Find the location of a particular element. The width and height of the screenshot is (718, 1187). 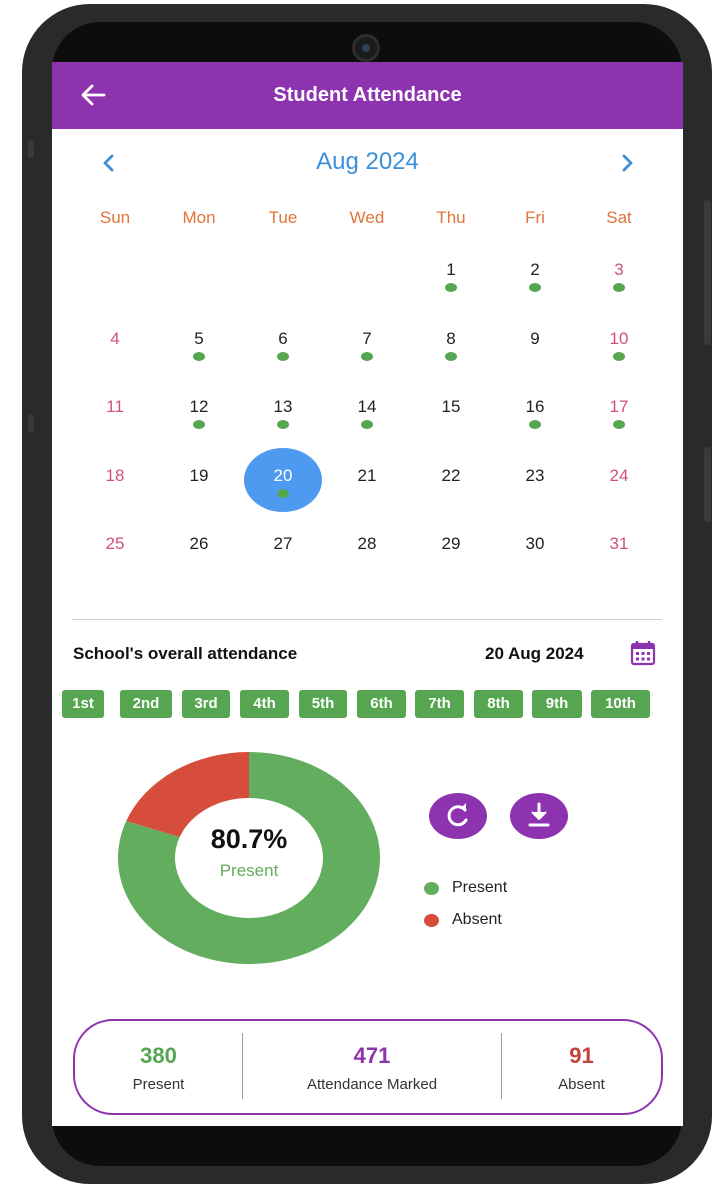

class-chip: 7th is located at coordinates (439, 704).